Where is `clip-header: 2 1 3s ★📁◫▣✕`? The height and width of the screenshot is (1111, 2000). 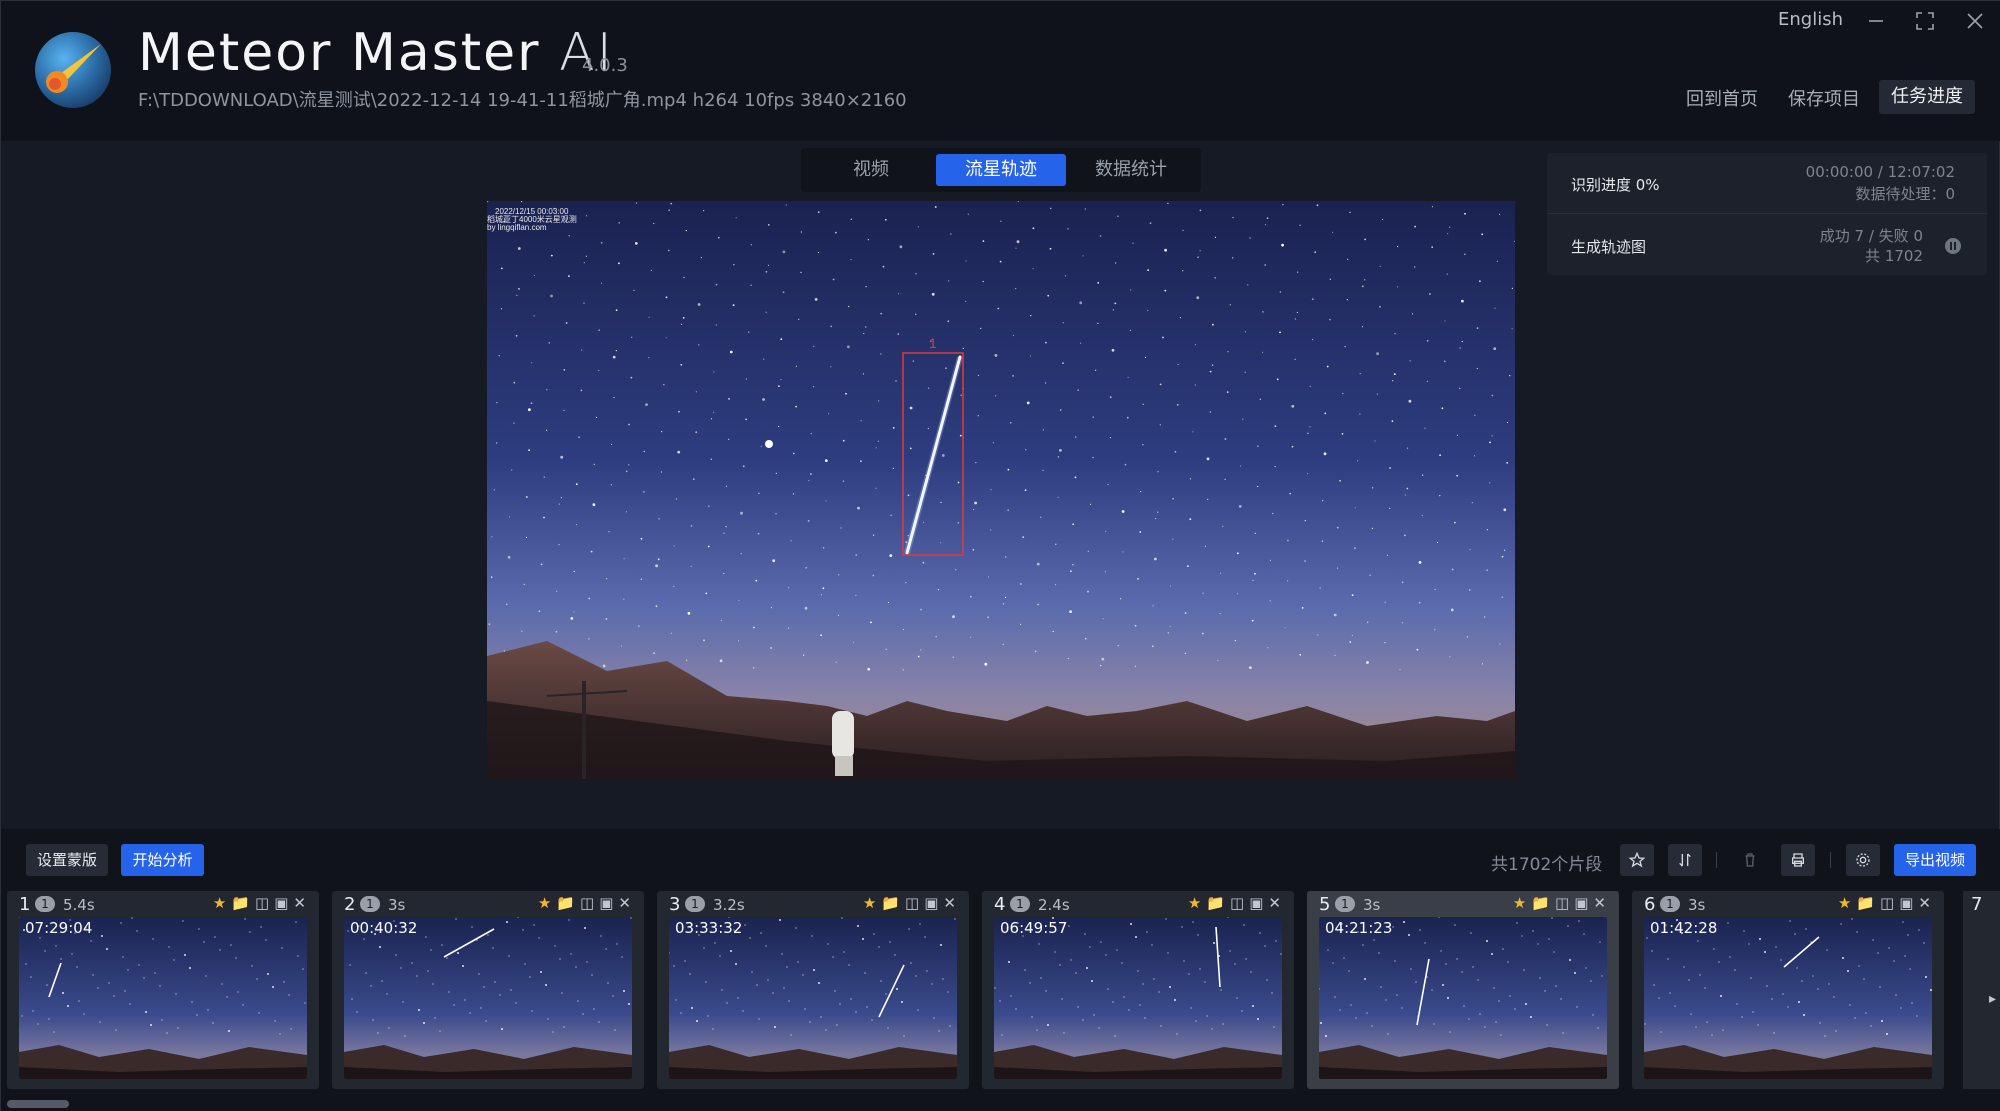
clip-header: 2 1 3s ★📁◫▣✕ is located at coordinates (488, 903).